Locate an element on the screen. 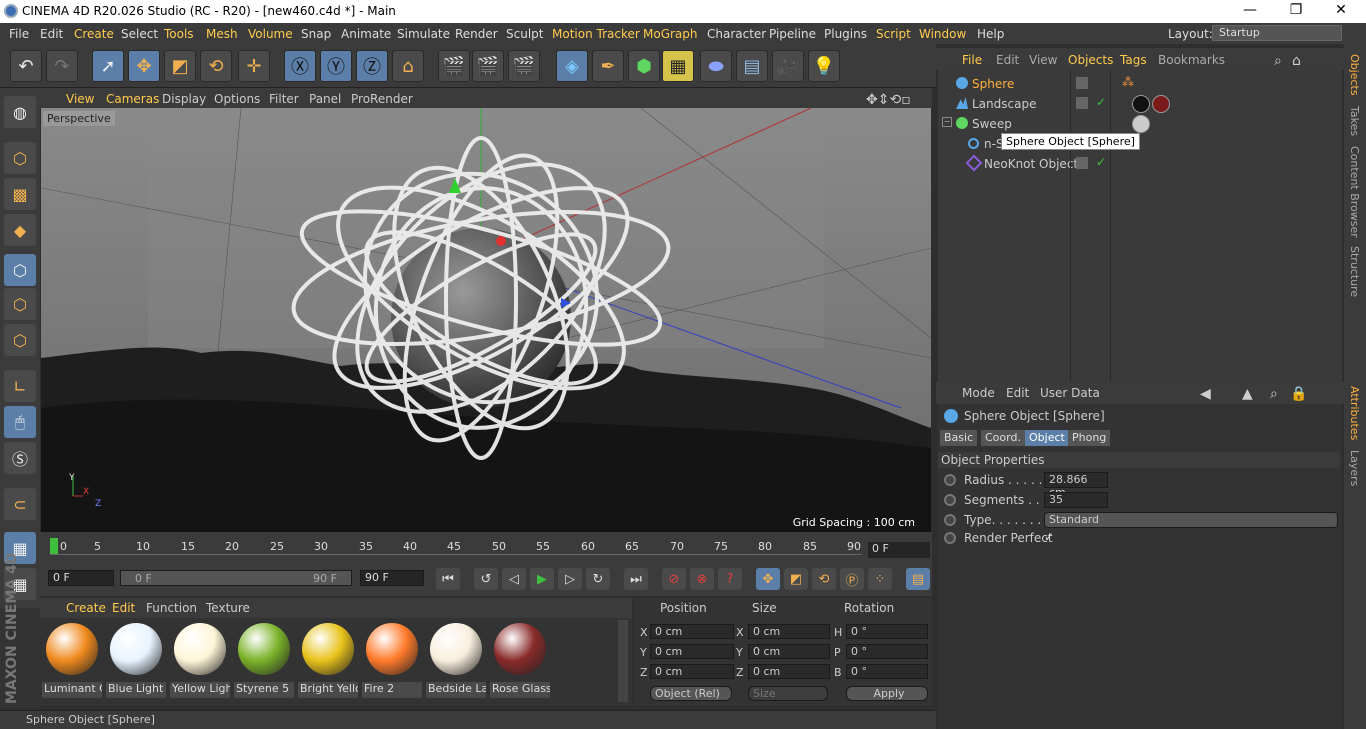 This screenshot has width=1366, height=729. enabled-check-icon: ✓ is located at coordinates (1101, 162).